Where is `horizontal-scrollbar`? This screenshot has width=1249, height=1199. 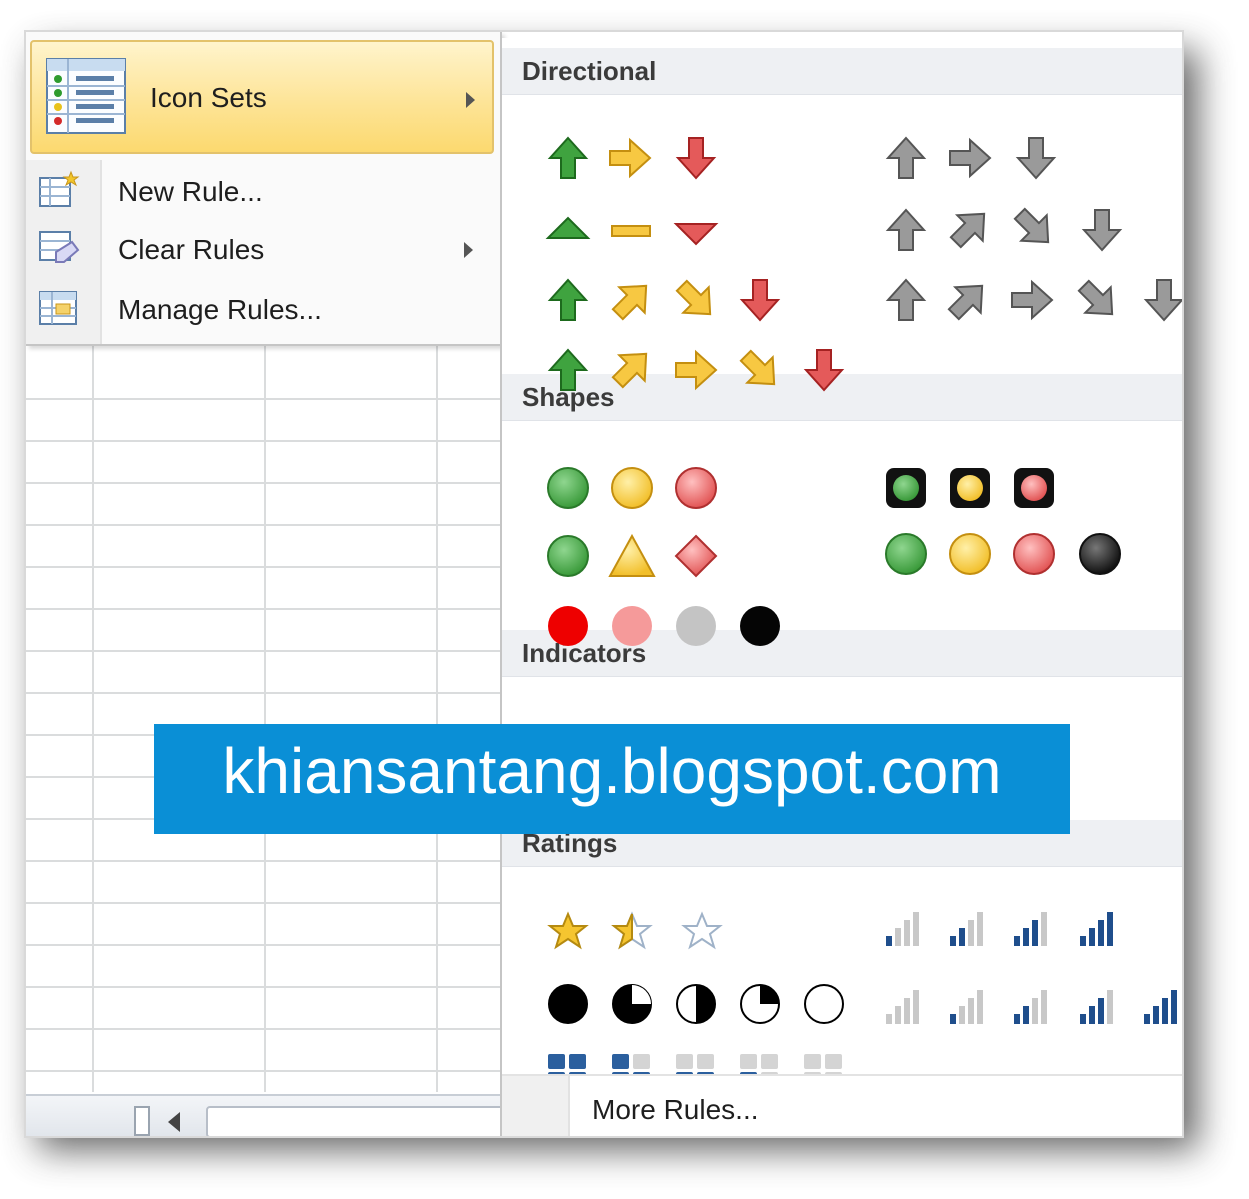 horizontal-scrollbar is located at coordinates (266, 1115).